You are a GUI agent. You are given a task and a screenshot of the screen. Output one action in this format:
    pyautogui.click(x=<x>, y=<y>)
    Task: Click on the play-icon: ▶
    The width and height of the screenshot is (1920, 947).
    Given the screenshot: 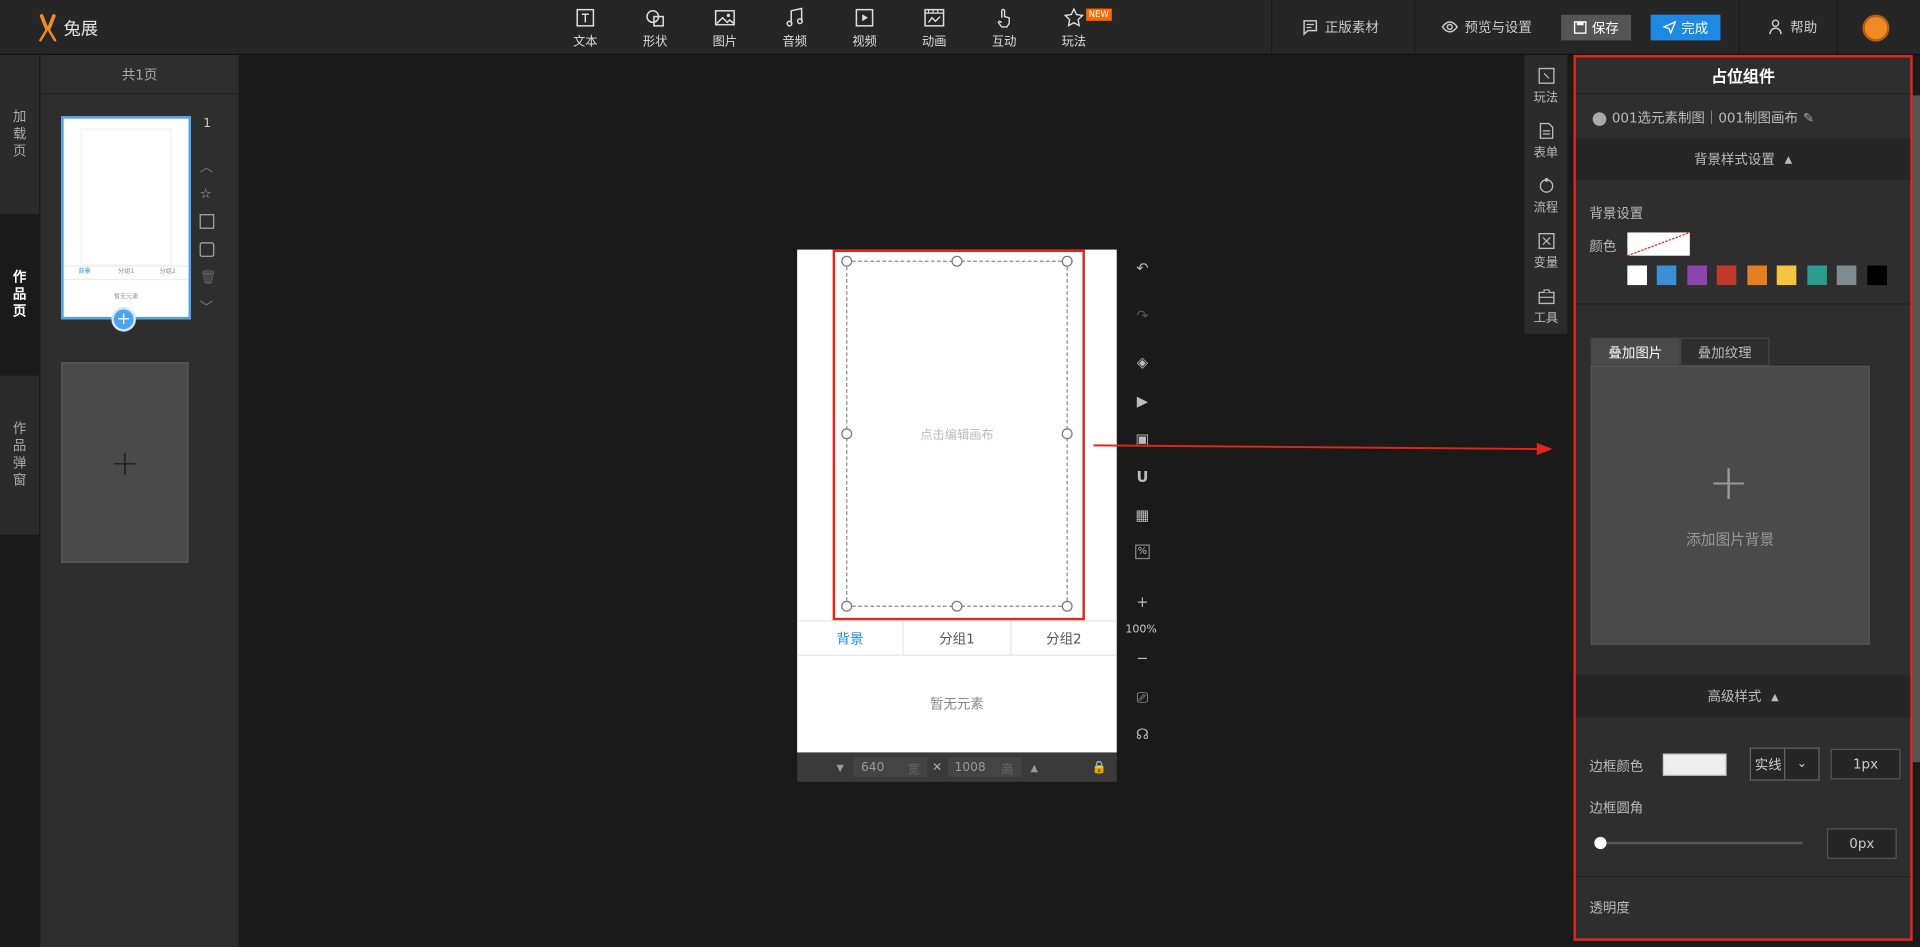 What is the action you would take?
    pyautogui.click(x=1143, y=403)
    